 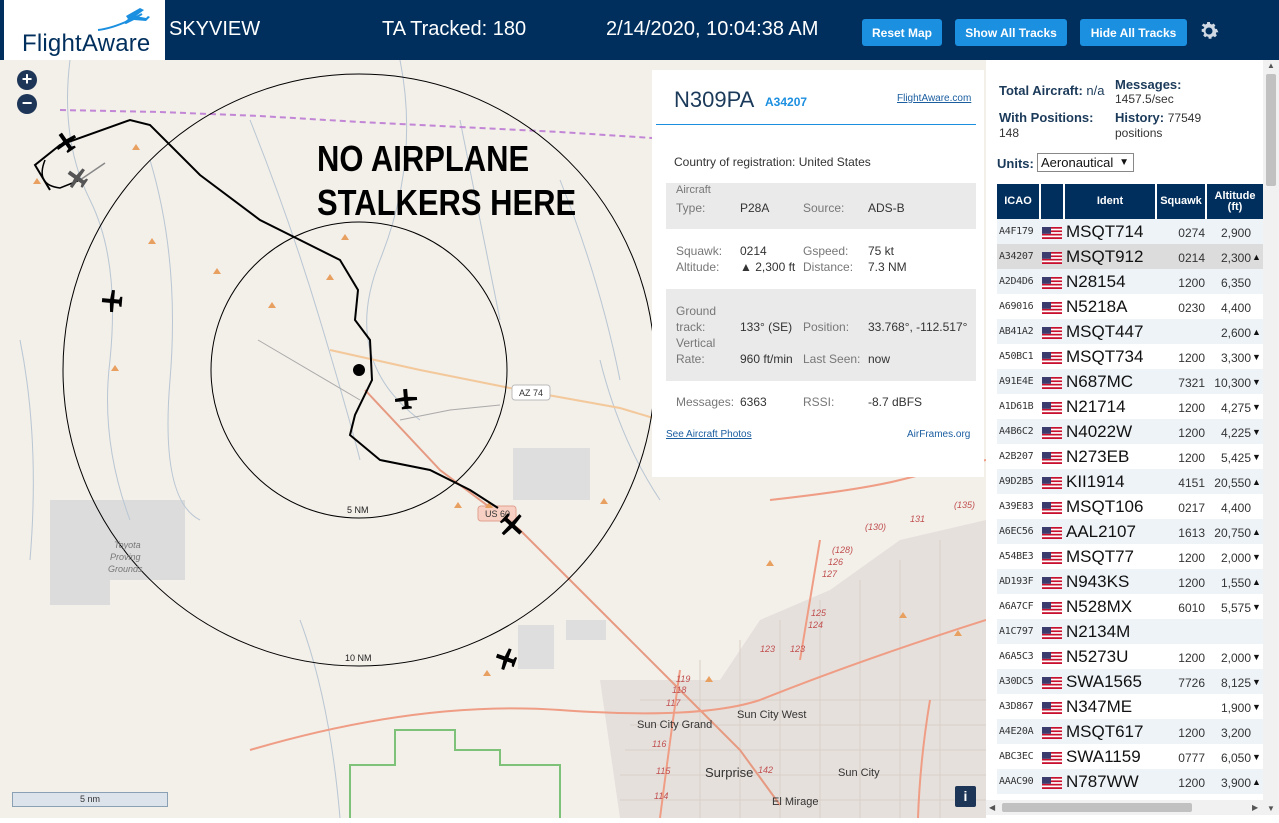 What do you see at coordinates (714, 99) in the screenshot?
I see `popup-registration: N309PA` at bounding box center [714, 99].